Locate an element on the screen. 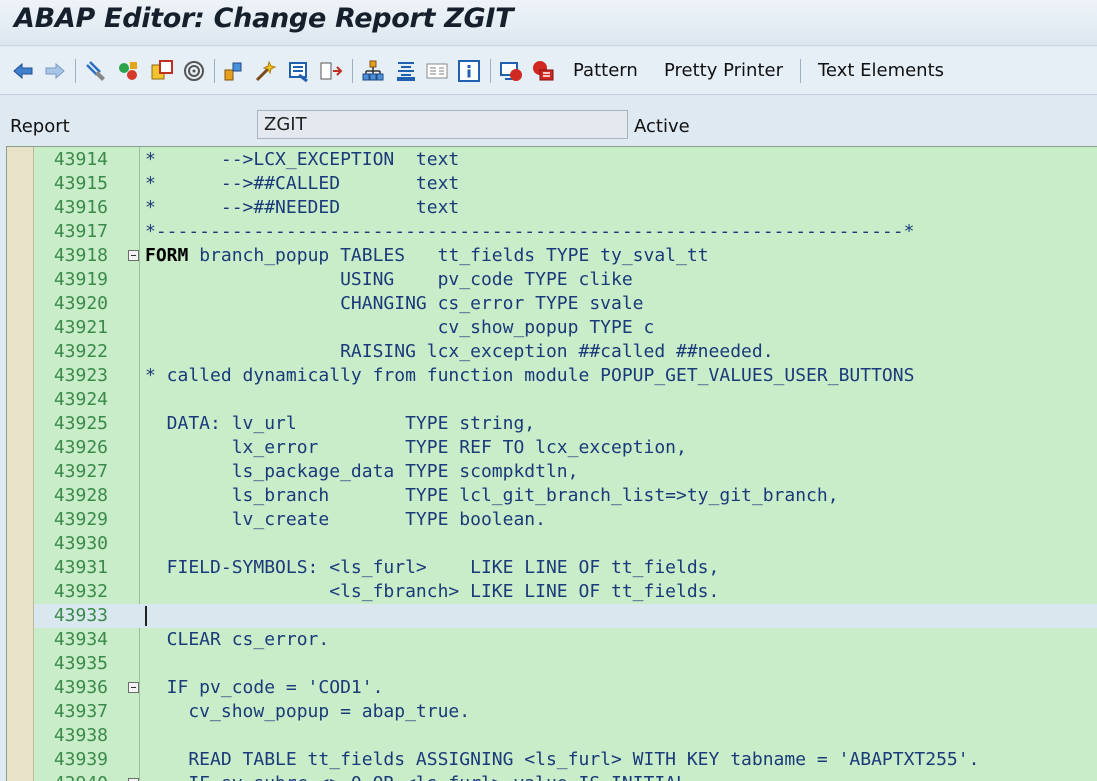 The width and height of the screenshot is (1097, 781). info-icon is located at coordinates (469, 71).